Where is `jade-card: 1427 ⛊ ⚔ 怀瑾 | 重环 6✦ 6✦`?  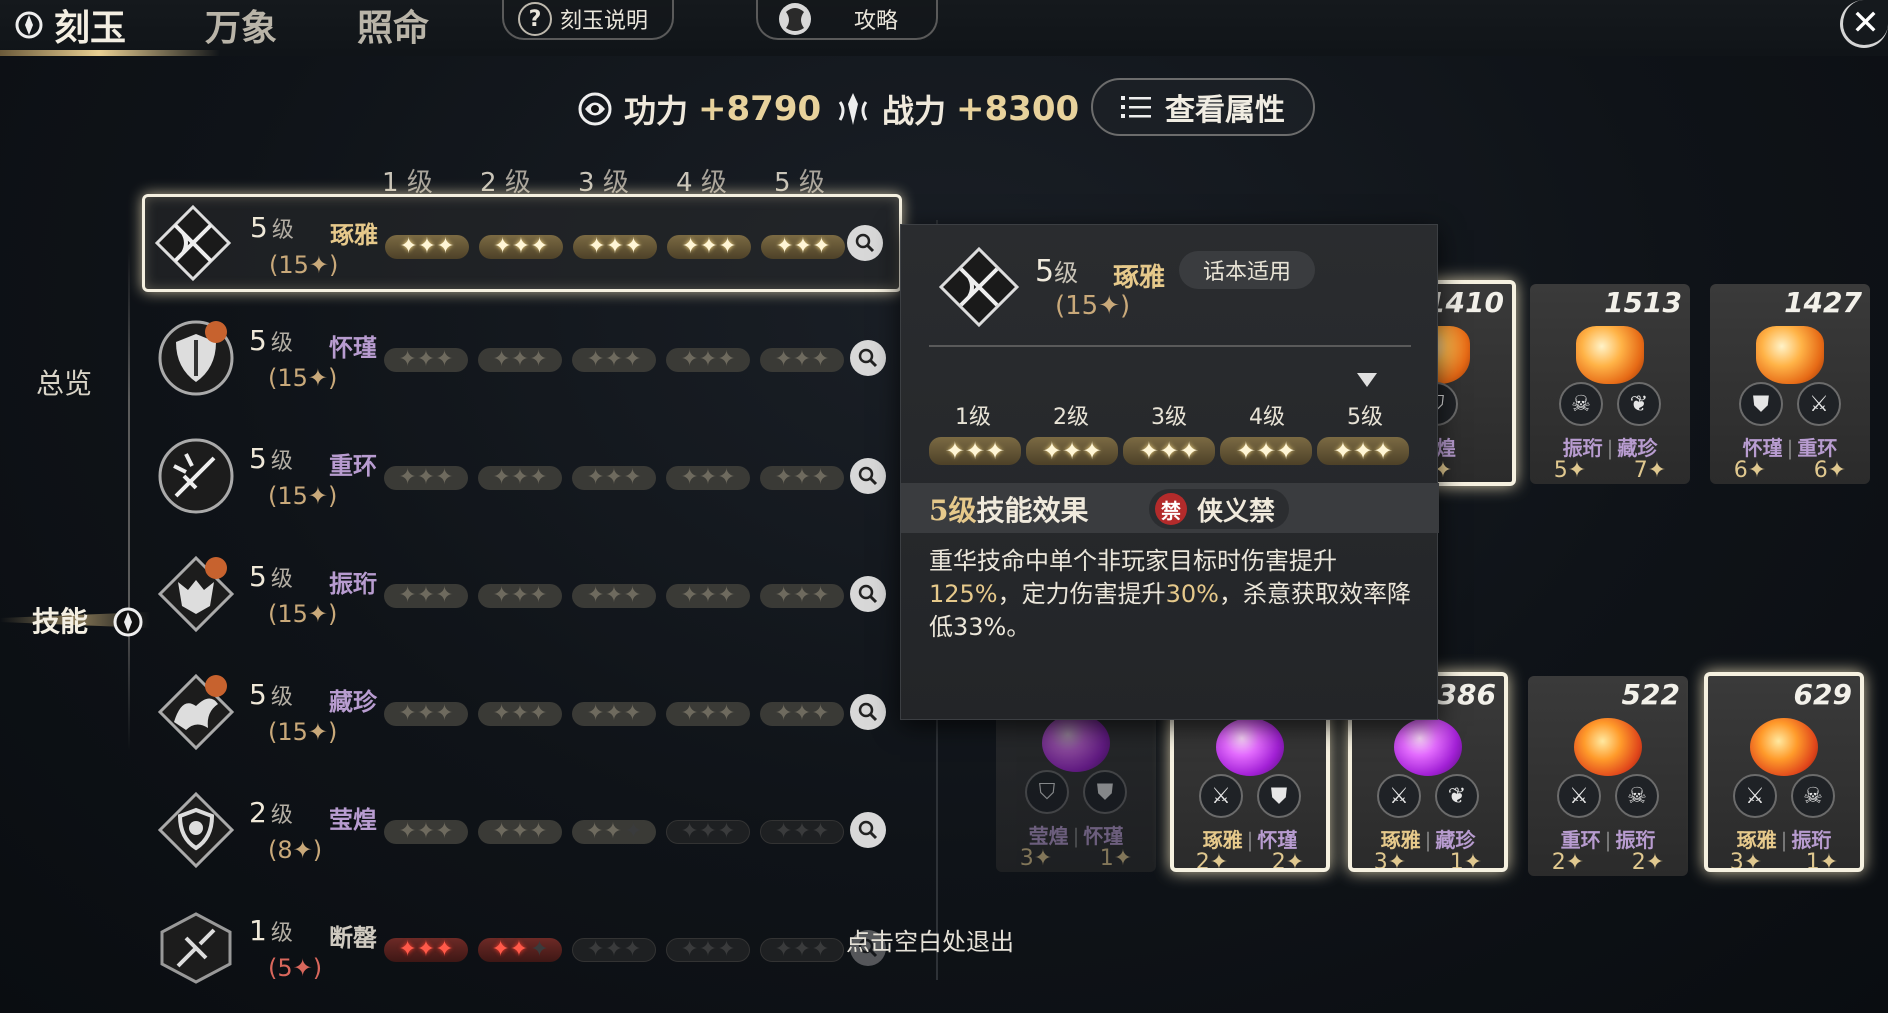 jade-card: 1427 ⛊ ⚔ 怀瑾 | 重环 6✦ 6✦ is located at coordinates (1790, 384).